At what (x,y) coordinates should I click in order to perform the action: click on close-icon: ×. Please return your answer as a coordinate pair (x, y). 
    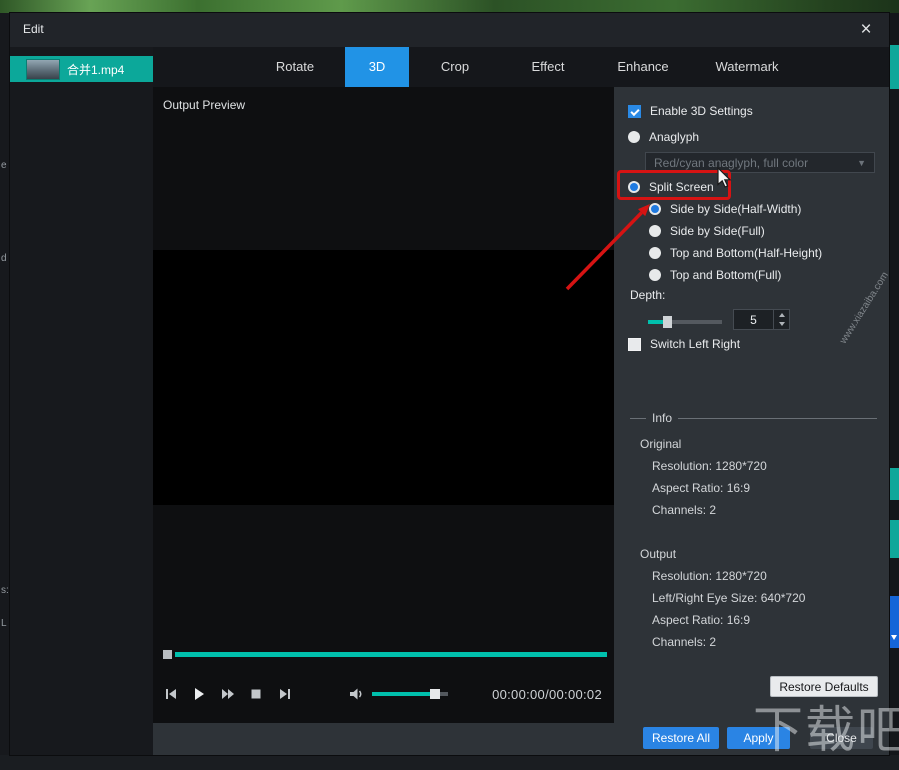
    Looking at the image, I should click on (866, 30).